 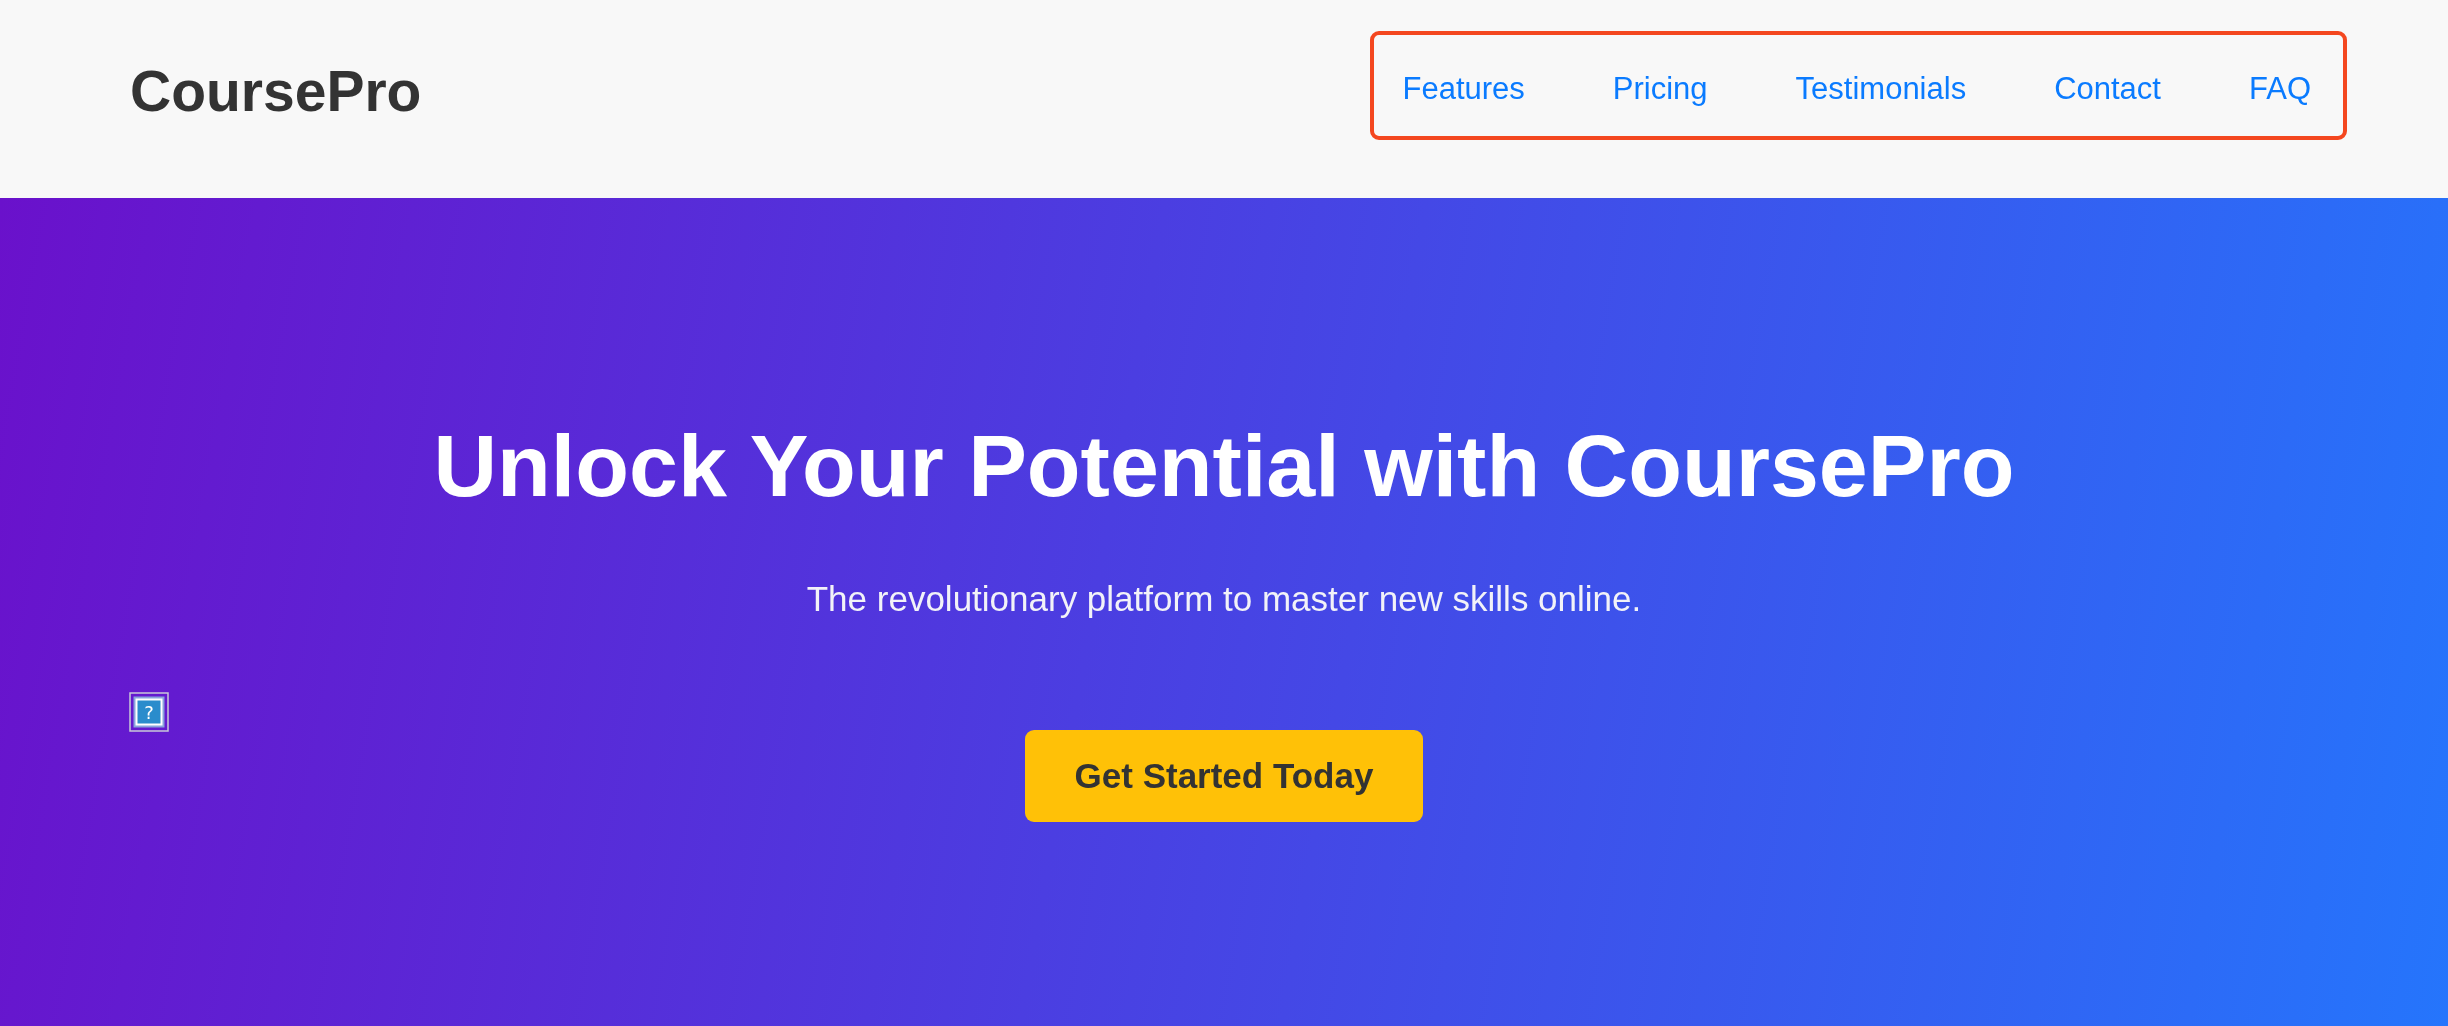 I want to click on nav-link: Features, so click(x=1463, y=88).